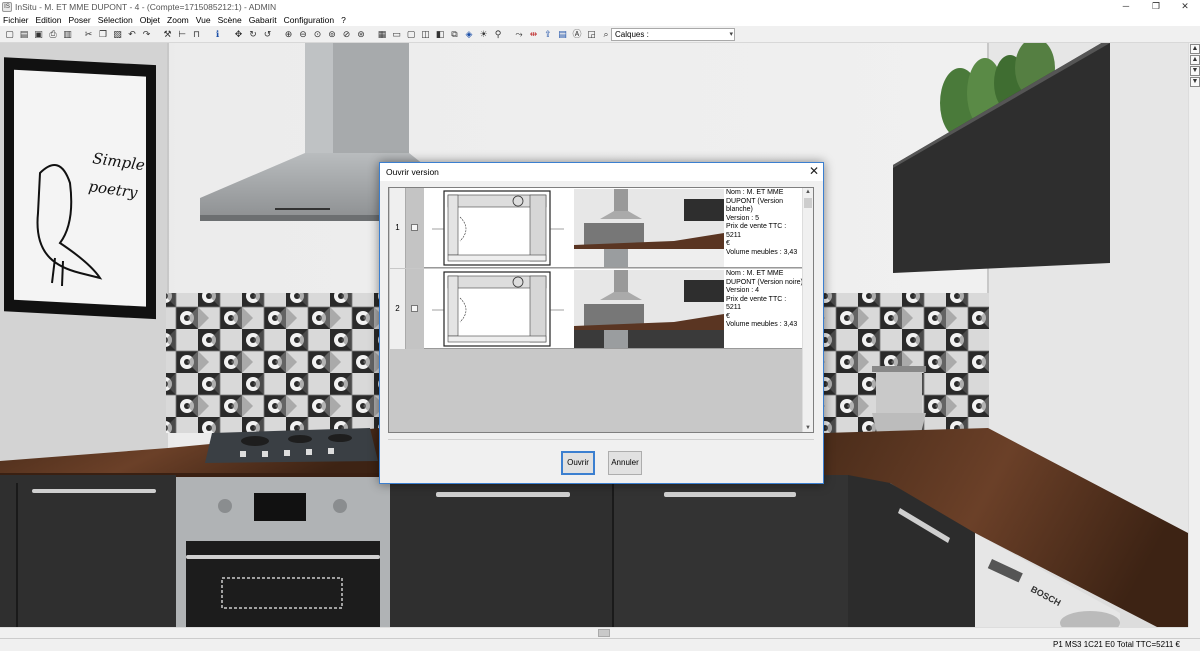  What do you see at coordinates (132, 34) in the screenshot?
I see `undo-icon: ↶` at bounding box center [132, 34].